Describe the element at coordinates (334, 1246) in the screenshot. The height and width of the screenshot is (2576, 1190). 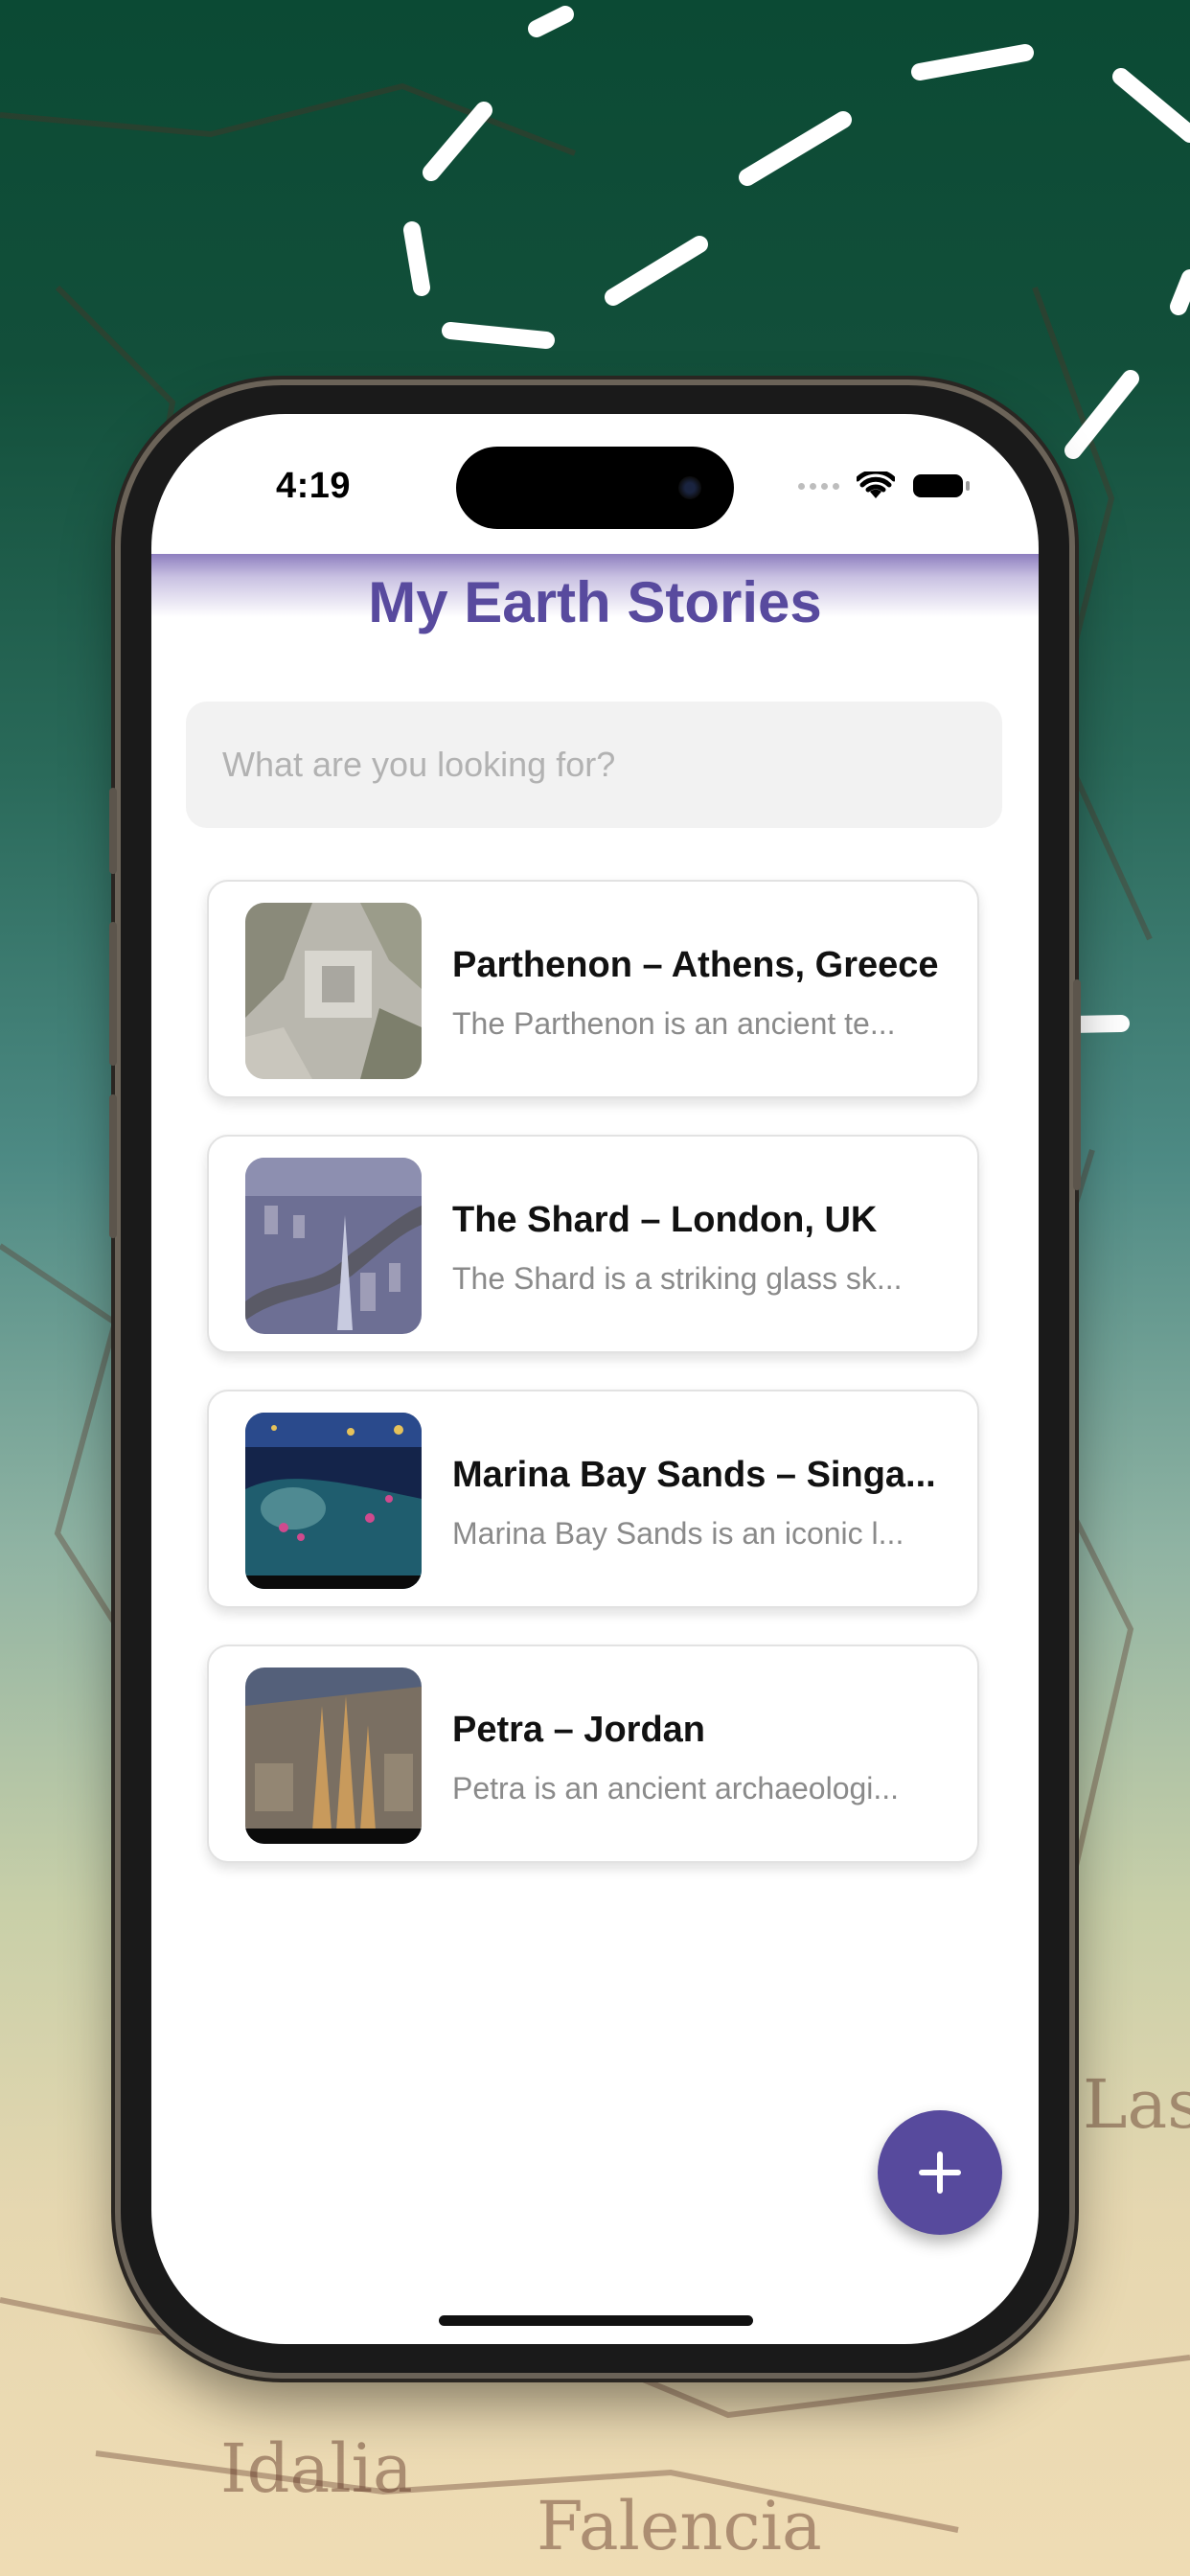
I see `london-city-aerial-photo` at that location.